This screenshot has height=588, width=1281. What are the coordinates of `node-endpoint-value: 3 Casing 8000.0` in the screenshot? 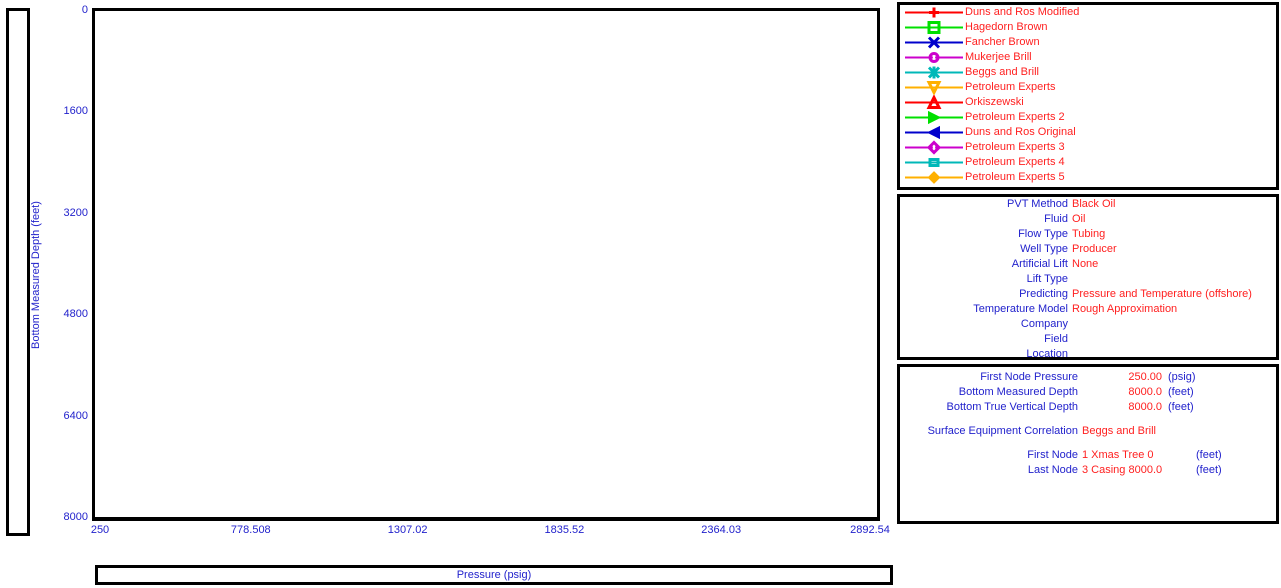 It's located at (1122, 470).